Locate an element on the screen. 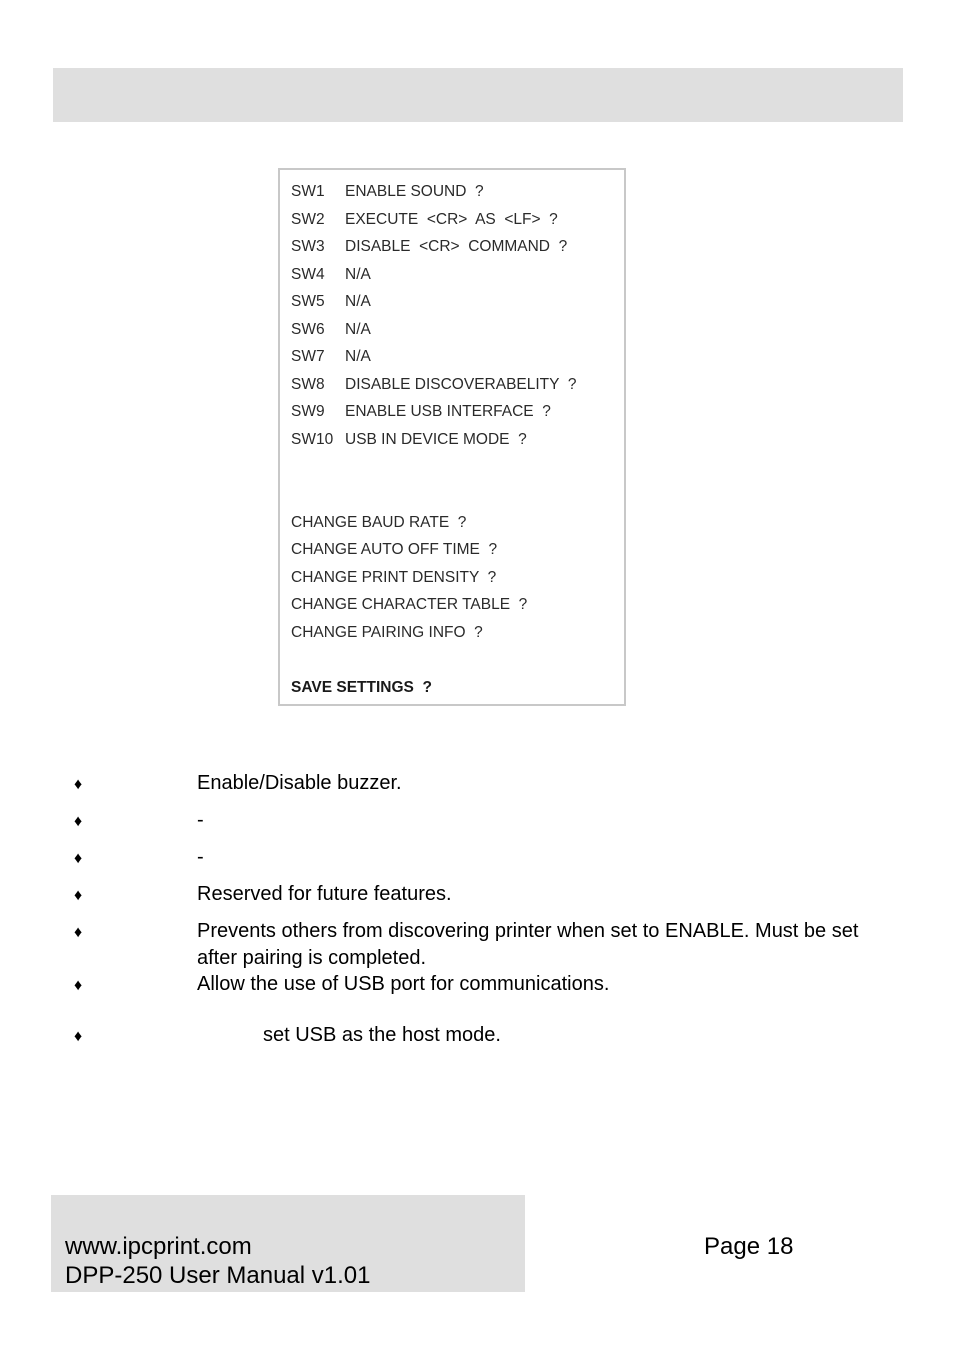 The height and width of the screenshot is (1346, 954). description-sw3: - is located at coordinates (200, 857).